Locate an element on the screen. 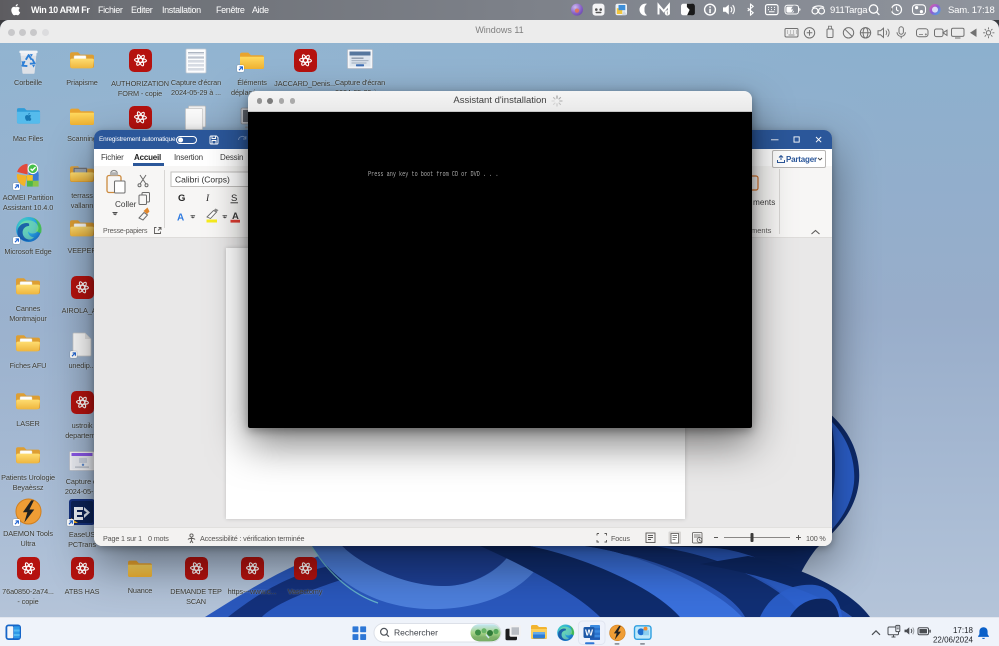  svg-text: W is located at coordinates (589, 633).